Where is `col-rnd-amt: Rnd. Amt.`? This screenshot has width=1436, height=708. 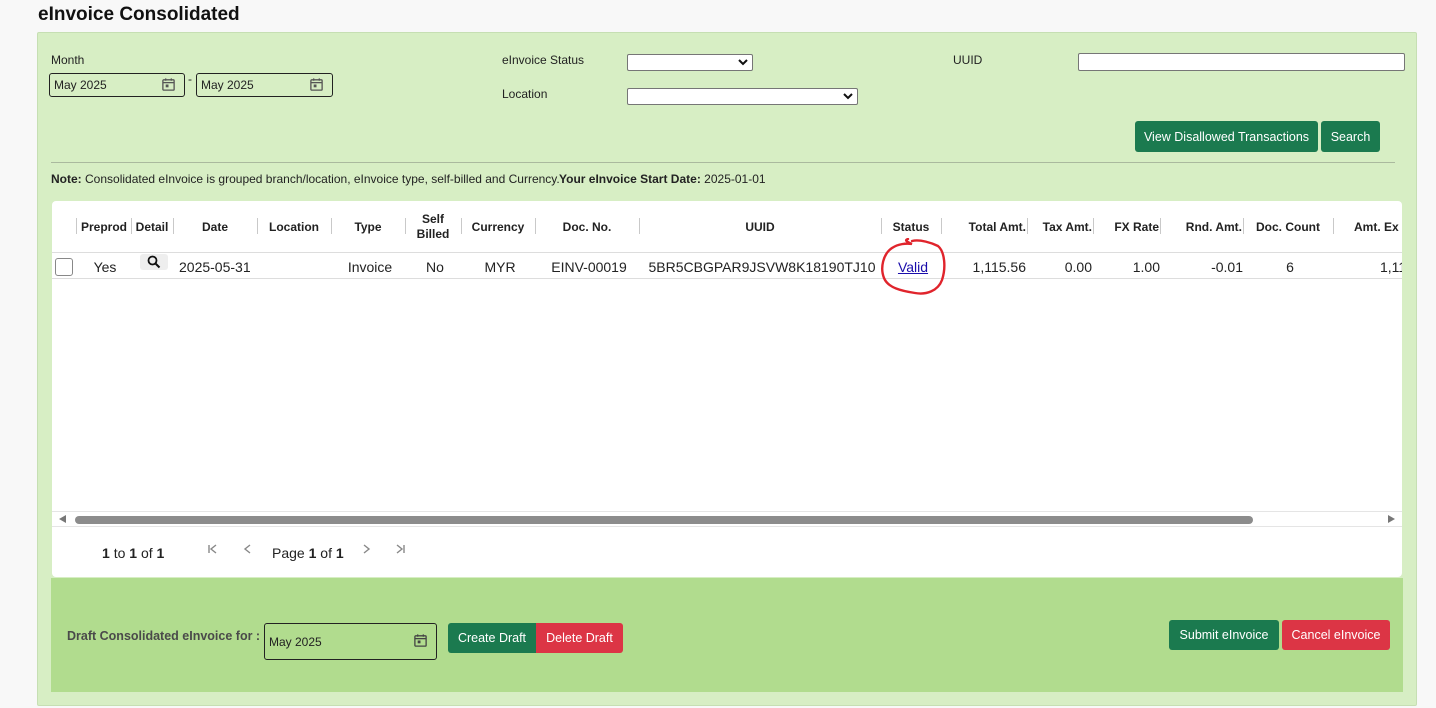 col-rnd-amt: Rnd. Amt. is located at coordinates (1201, 227).